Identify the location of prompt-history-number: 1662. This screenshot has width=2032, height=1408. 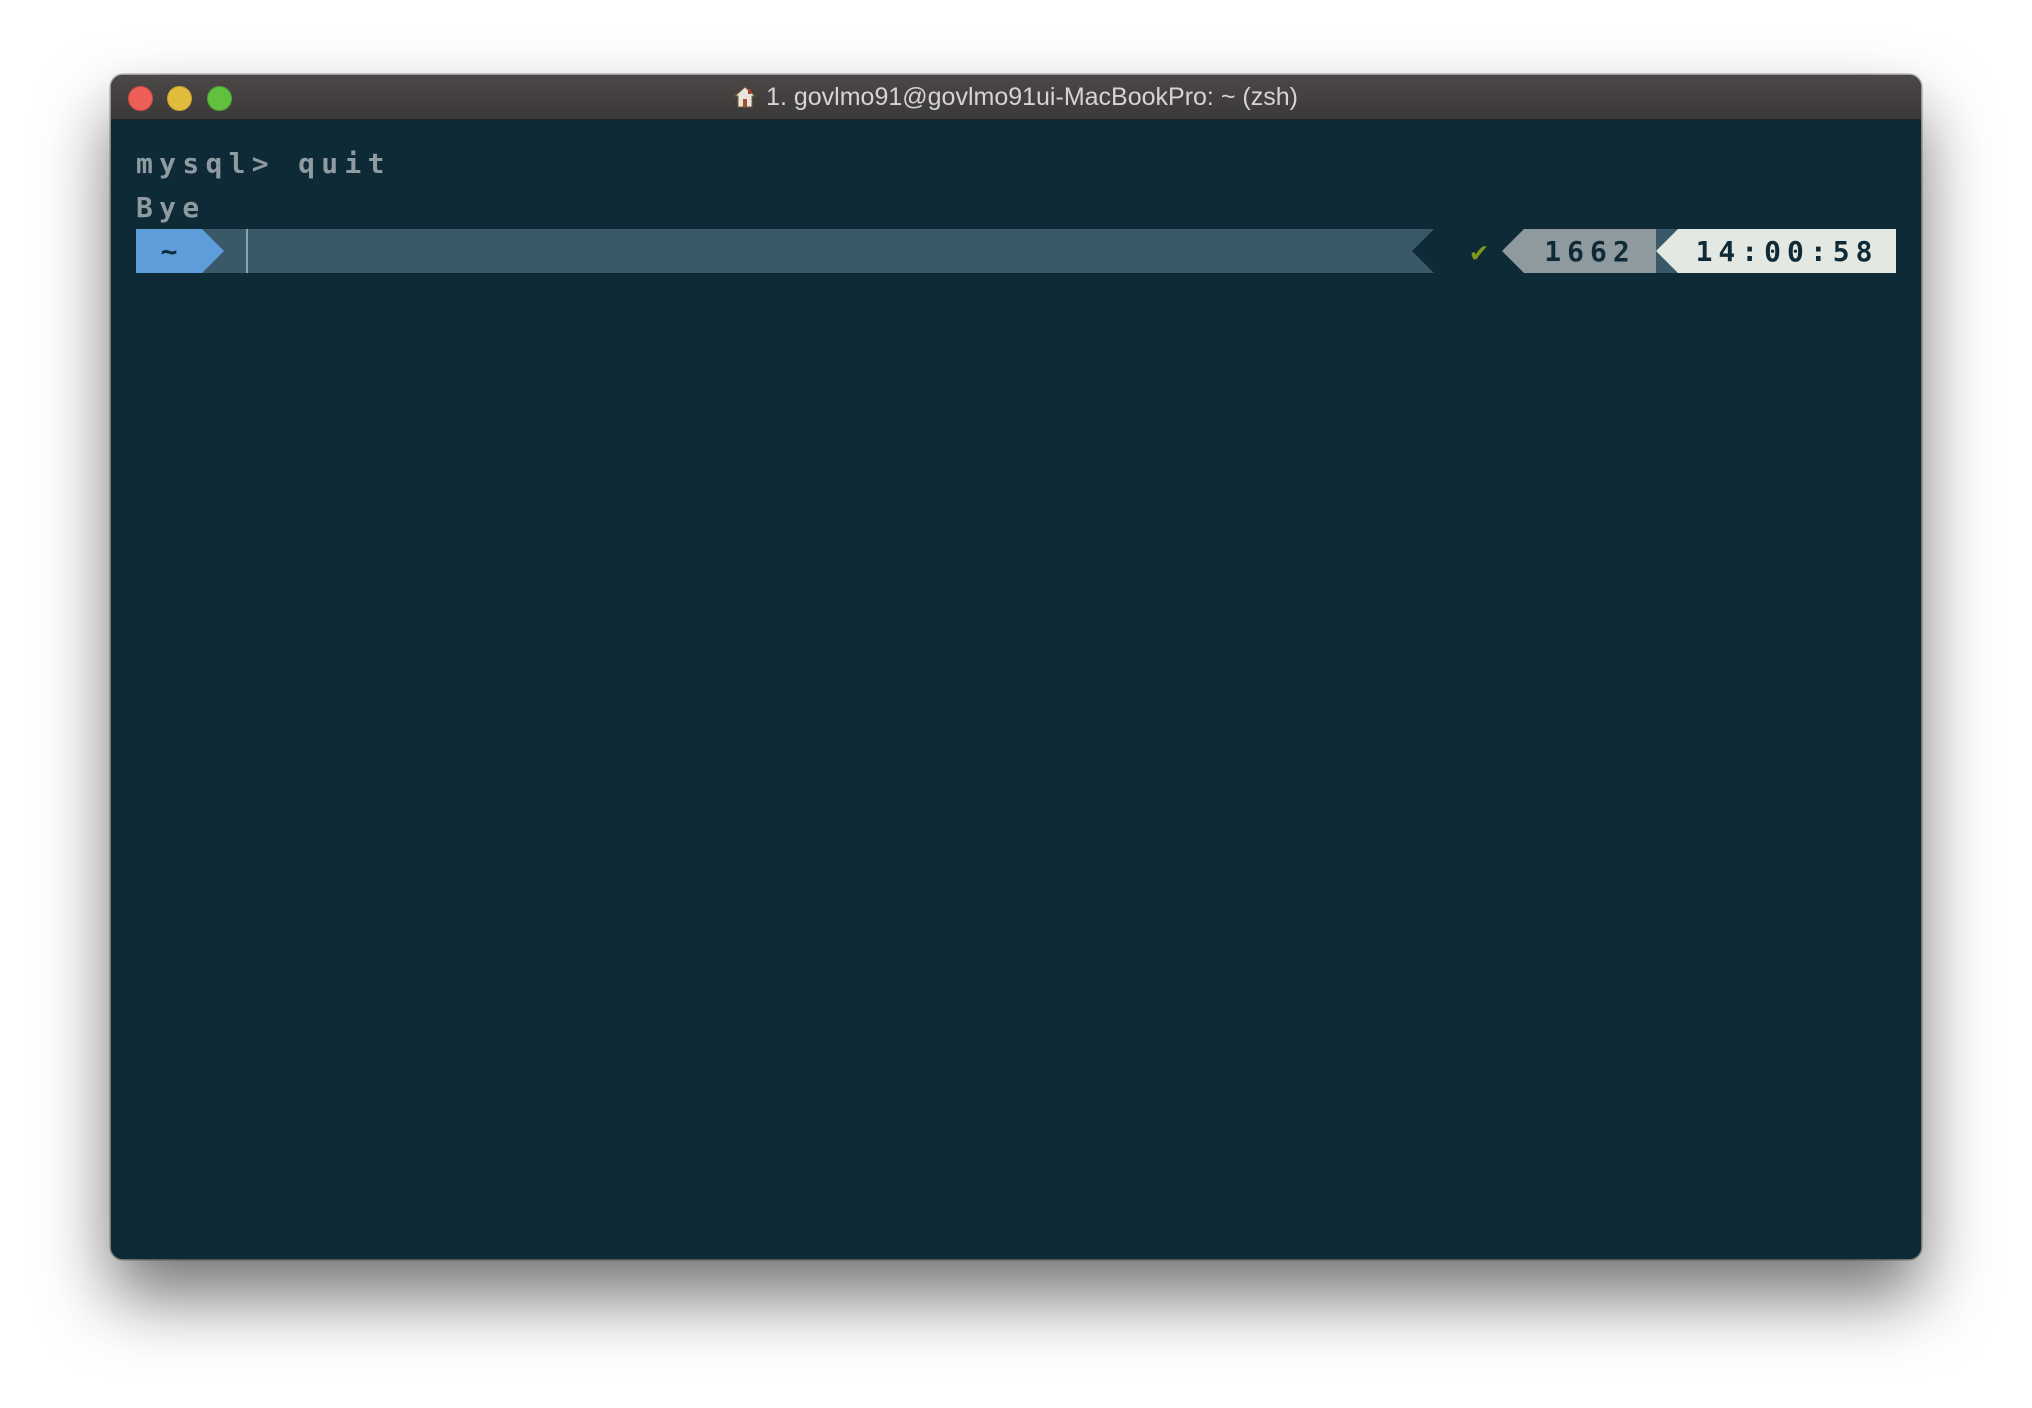
(1590, 251).